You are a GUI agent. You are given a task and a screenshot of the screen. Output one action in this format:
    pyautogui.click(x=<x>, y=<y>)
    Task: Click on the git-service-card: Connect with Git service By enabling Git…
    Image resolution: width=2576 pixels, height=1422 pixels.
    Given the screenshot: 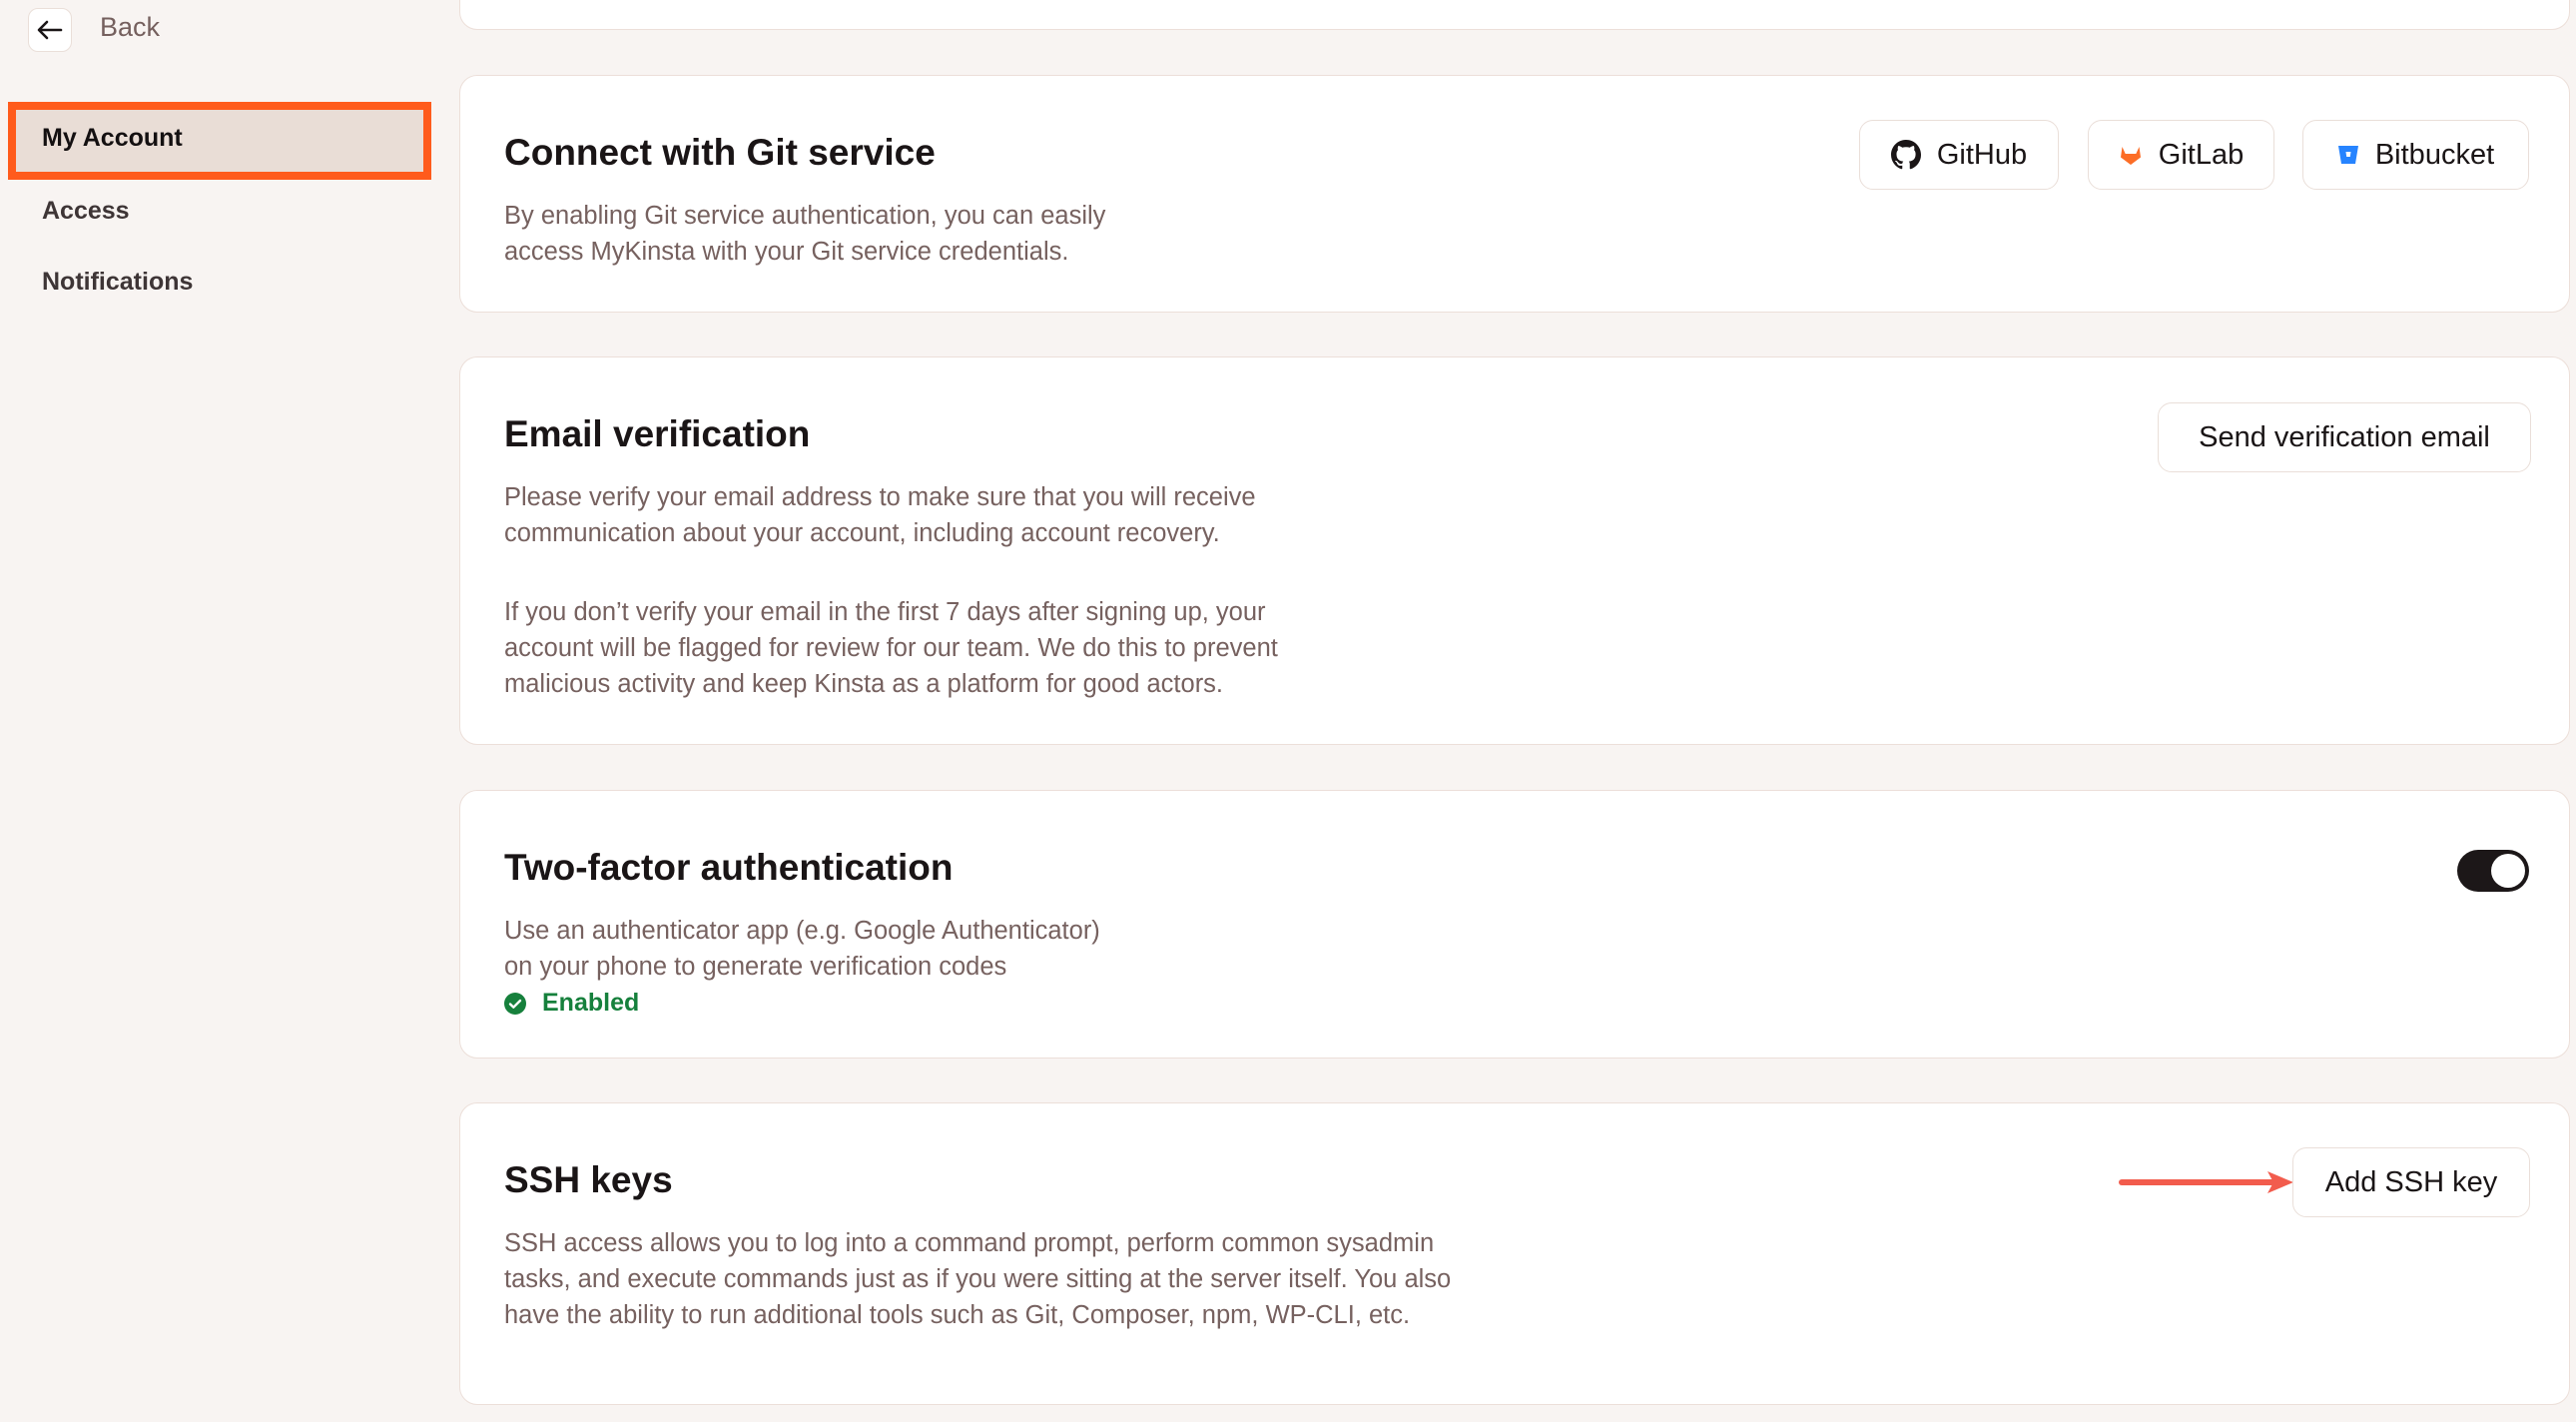 What is the action you would take?
    pyautogui.click(x=1514, y=194)
    